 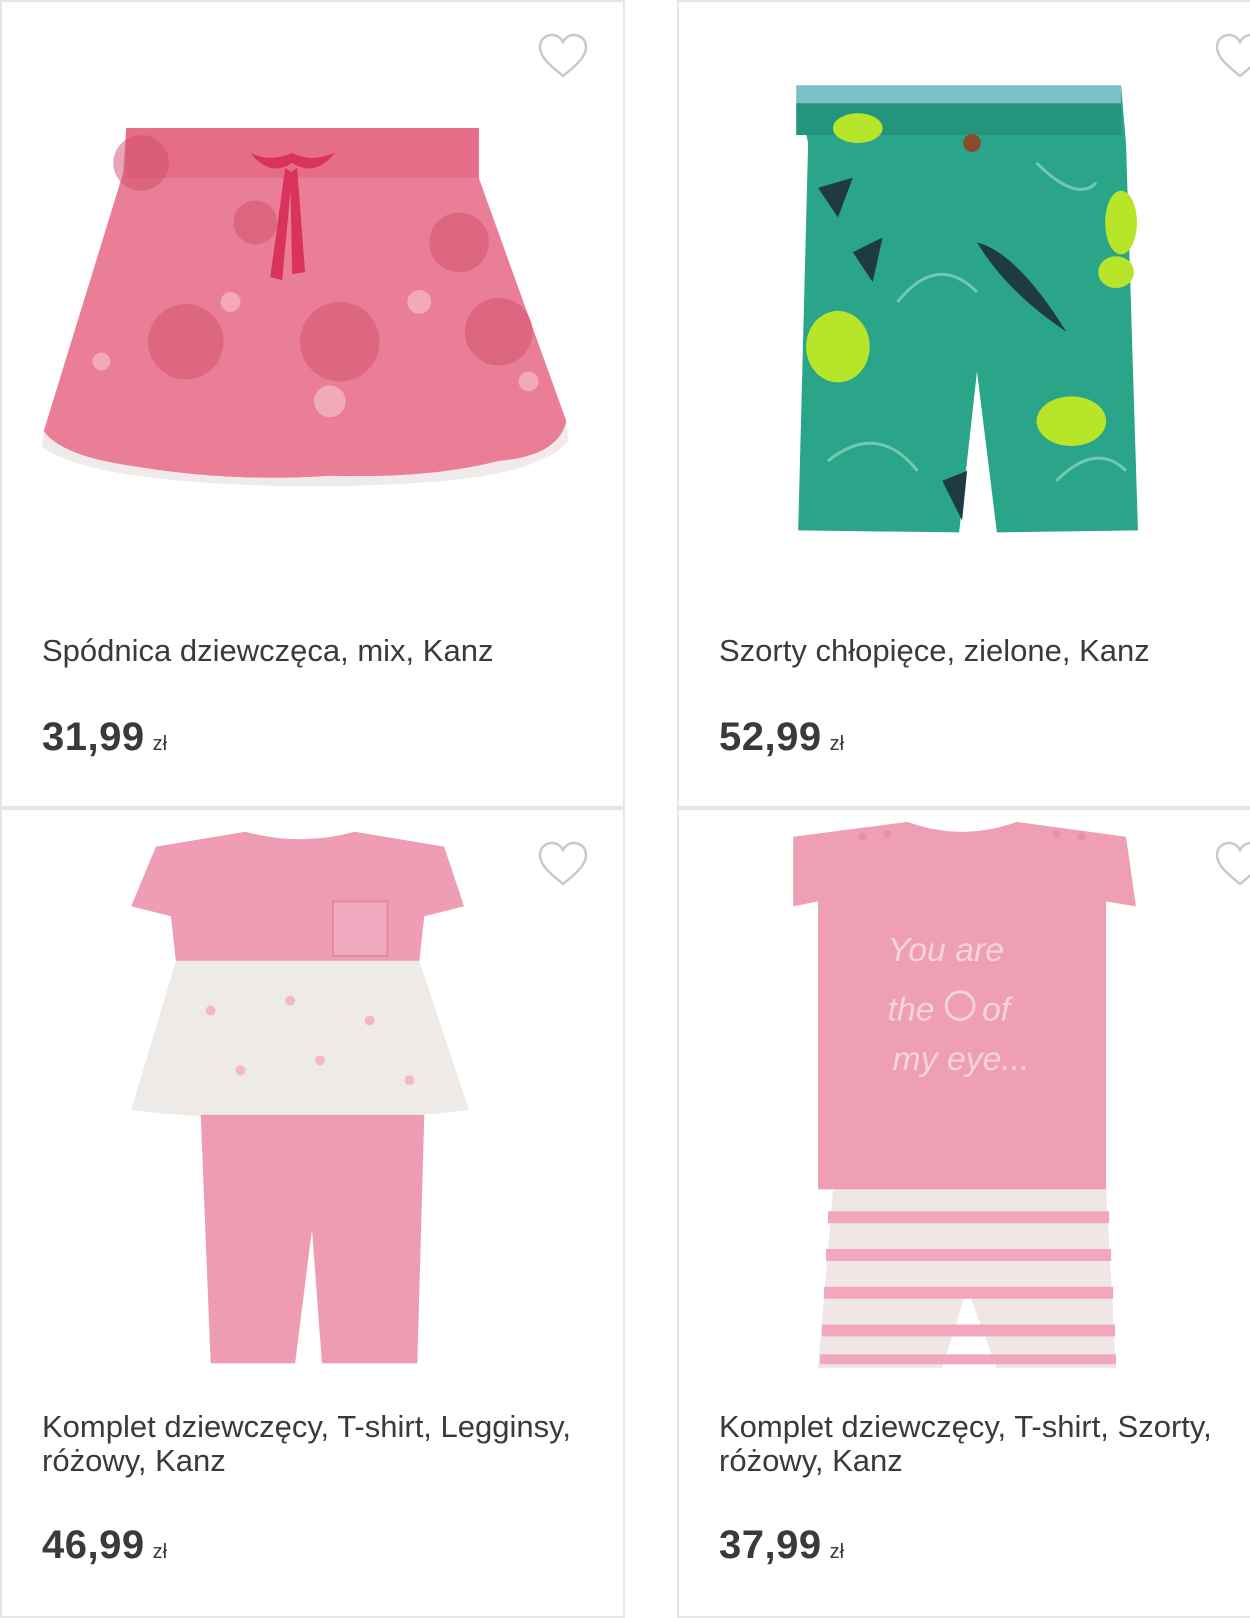 I want to click on product-price: 31,99 zł, so click(x=104, y=737).